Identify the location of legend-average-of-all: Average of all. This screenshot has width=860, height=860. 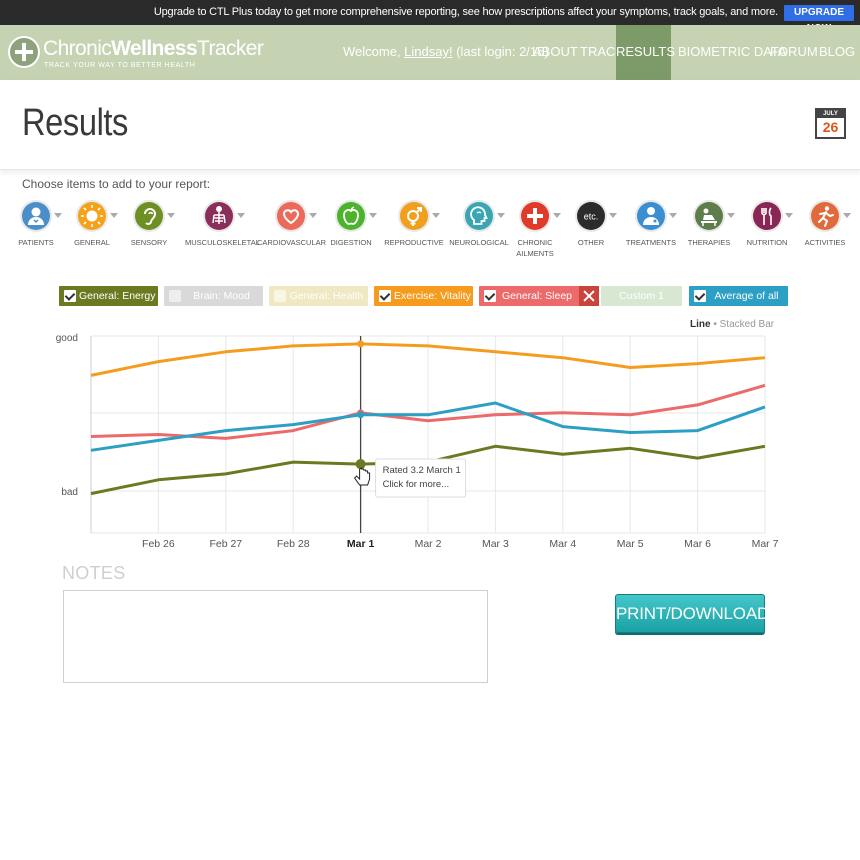
(738, 296).